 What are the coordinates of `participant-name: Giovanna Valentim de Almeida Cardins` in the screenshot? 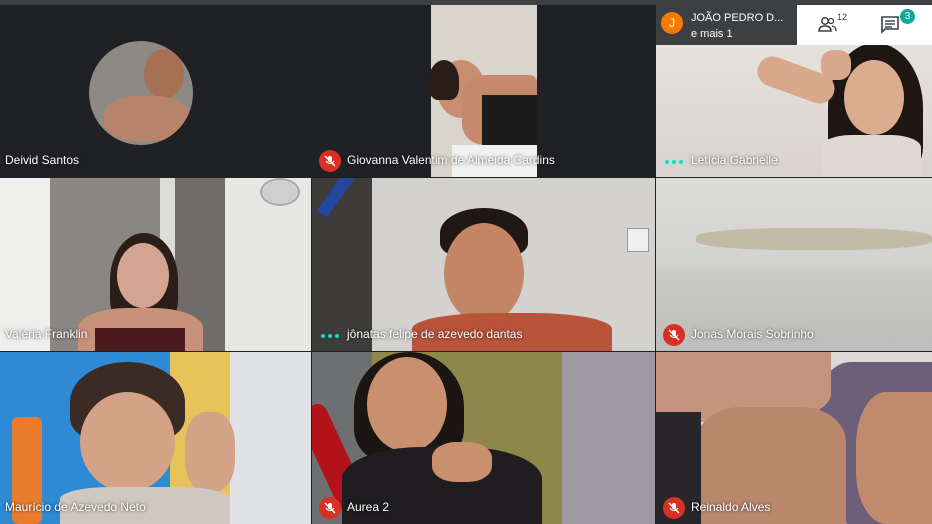 It's located at (451, 160).